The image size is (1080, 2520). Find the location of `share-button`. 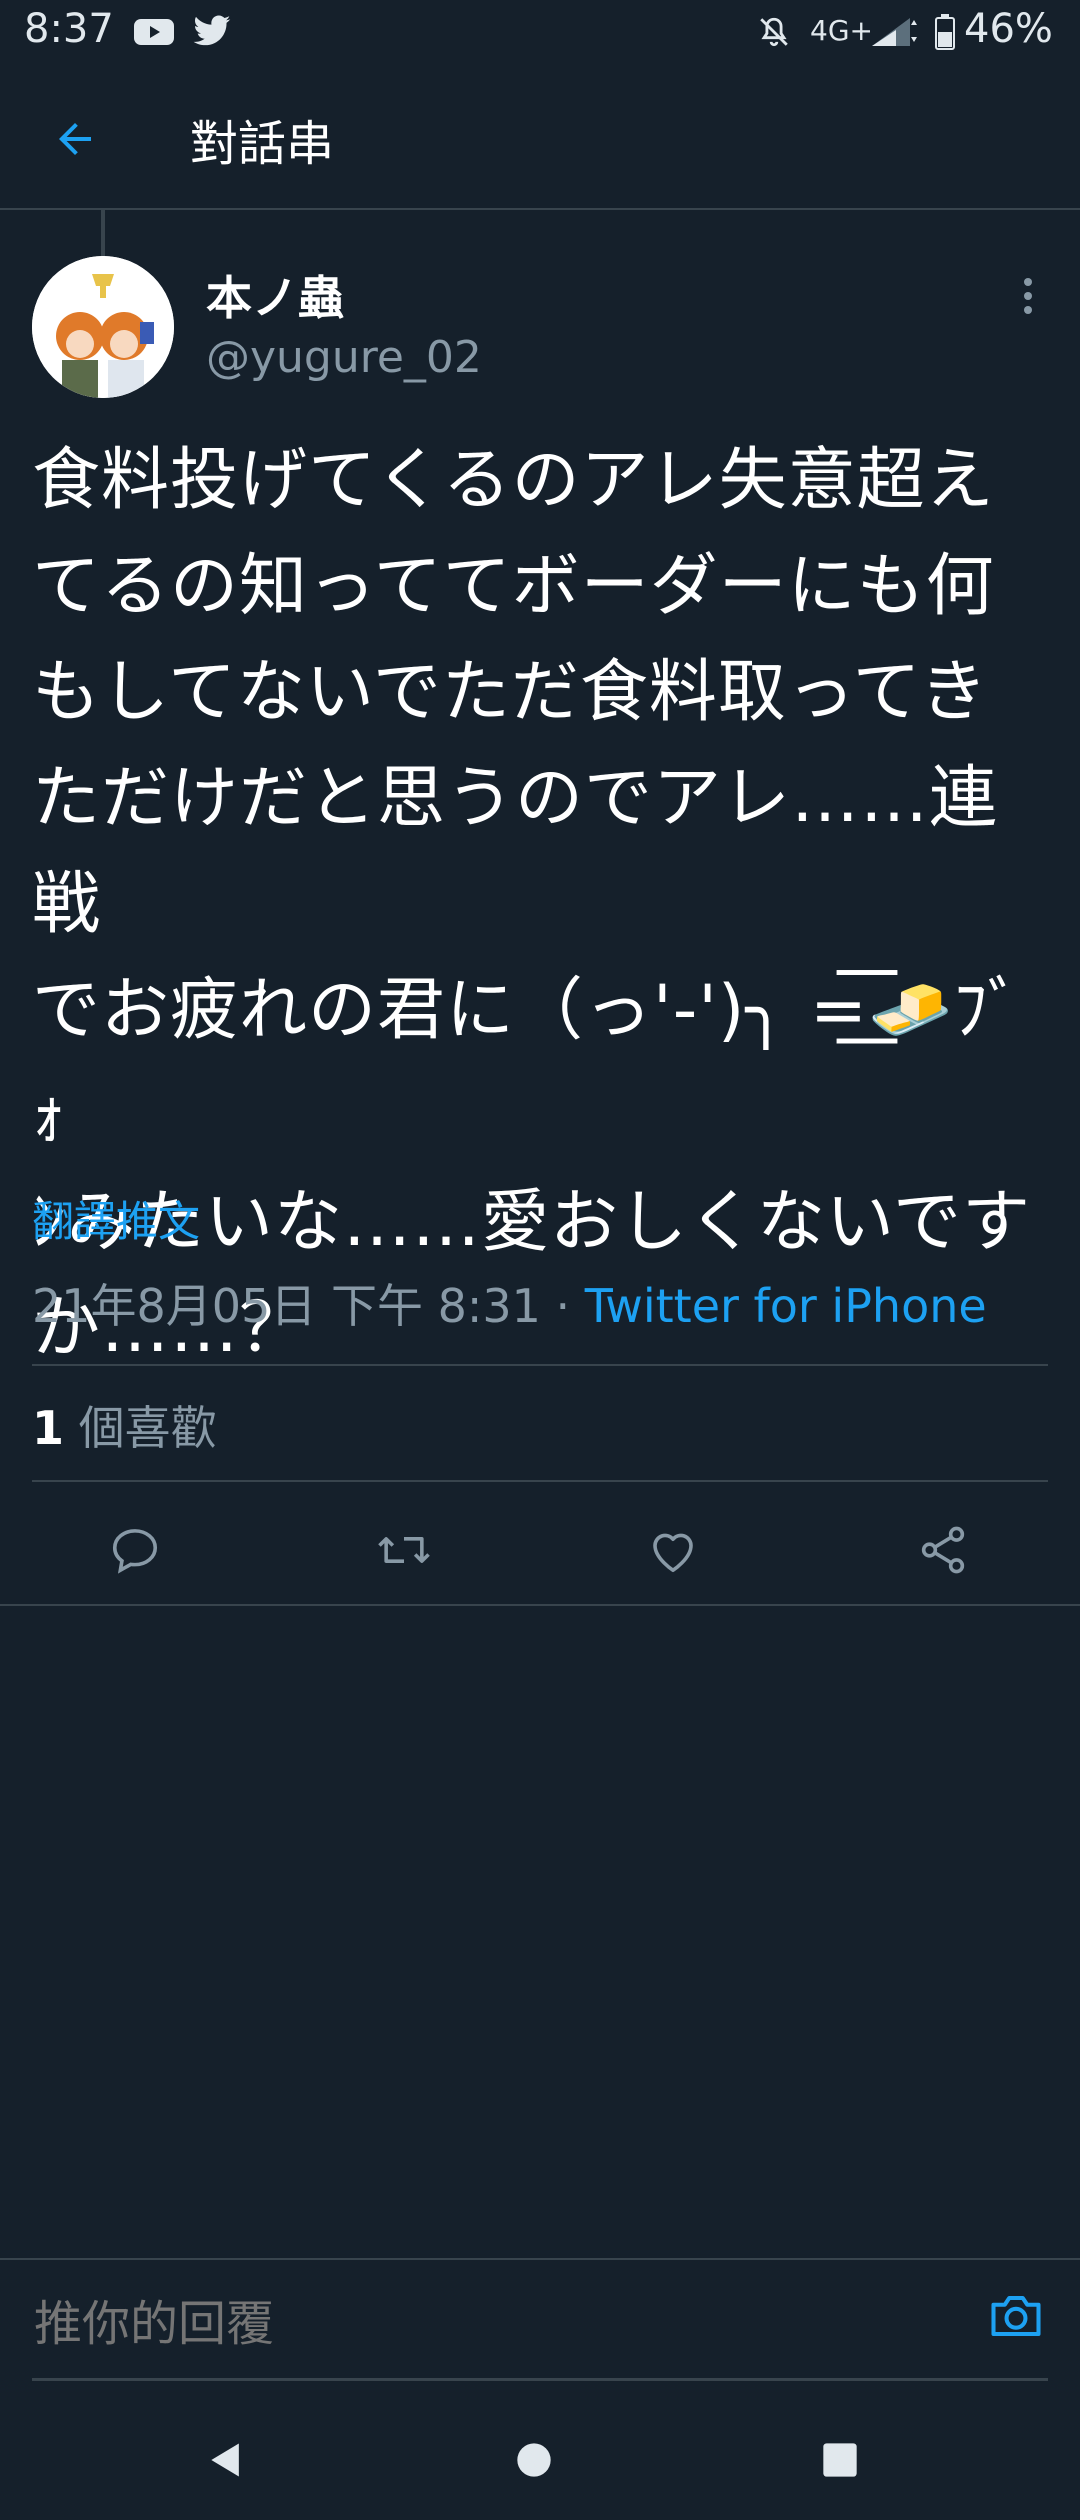

share-button is located at coordinates (943, 1550).